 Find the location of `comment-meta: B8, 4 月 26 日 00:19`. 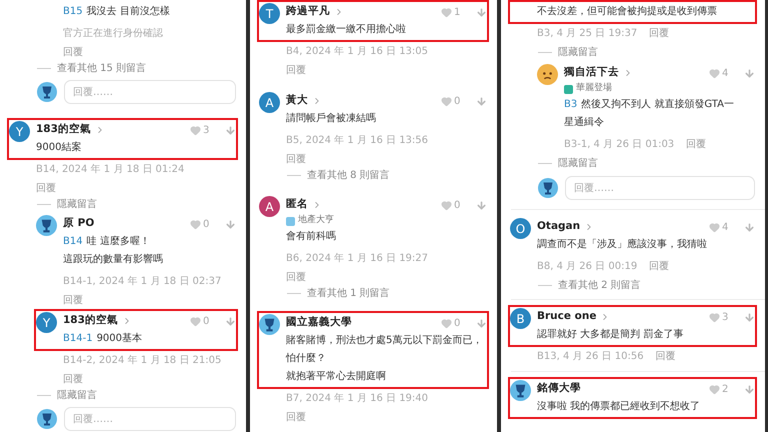

comment-meta: B8, 4 月 26 日 00:19 is located at coordinates (587, 267).